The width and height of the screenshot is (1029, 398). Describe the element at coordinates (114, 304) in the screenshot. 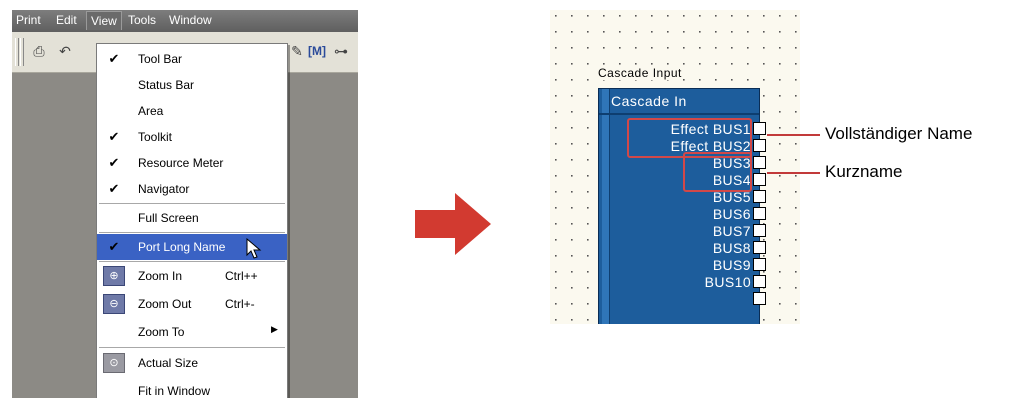

I see `zoom-out-icon: ⊖` at that location.